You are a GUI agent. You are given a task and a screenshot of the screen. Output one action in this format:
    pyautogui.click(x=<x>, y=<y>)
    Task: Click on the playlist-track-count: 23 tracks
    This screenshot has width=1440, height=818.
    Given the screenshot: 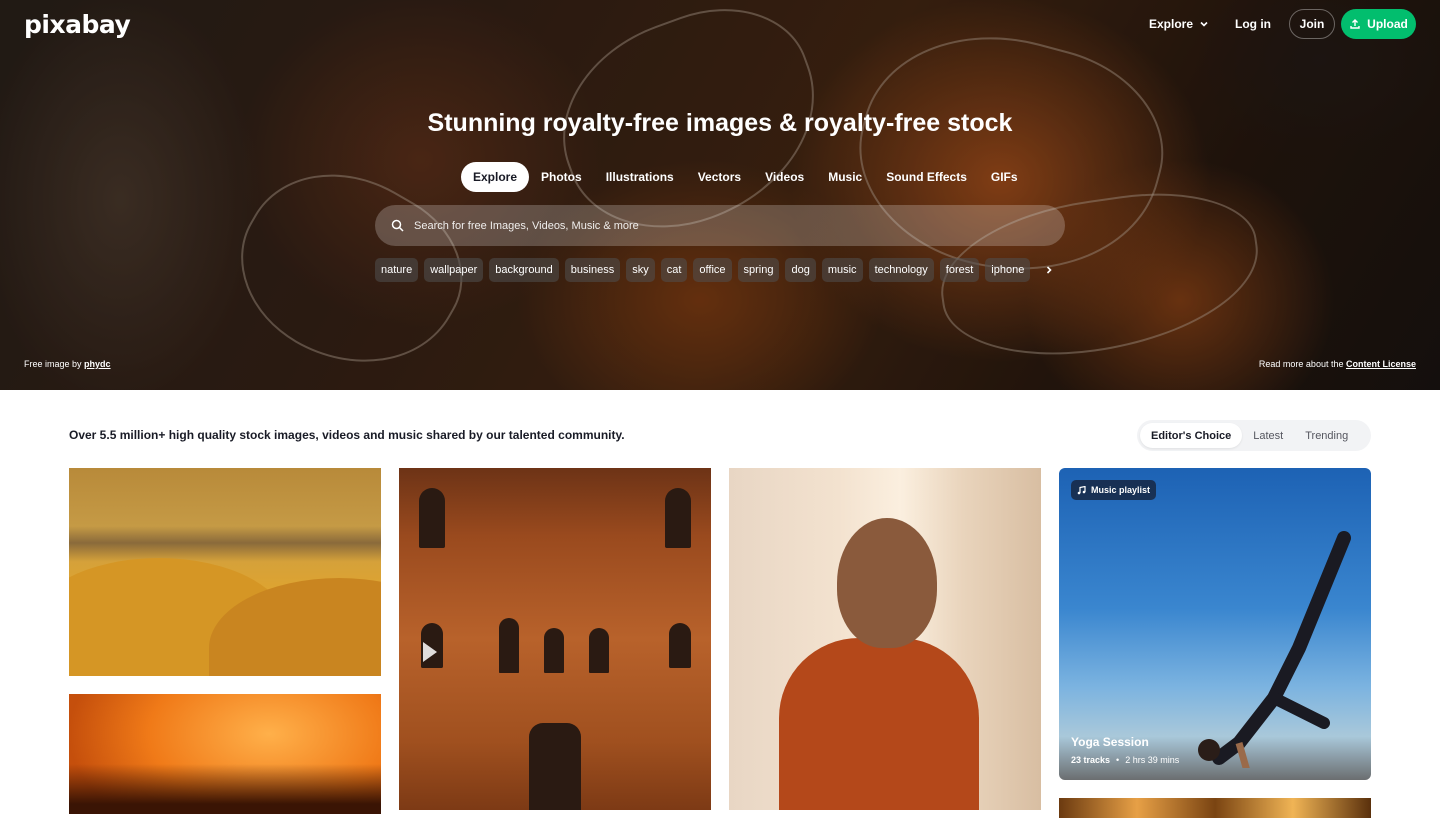 What is the action you would take?
    pyautogui.click(x=1091, y=760)
    